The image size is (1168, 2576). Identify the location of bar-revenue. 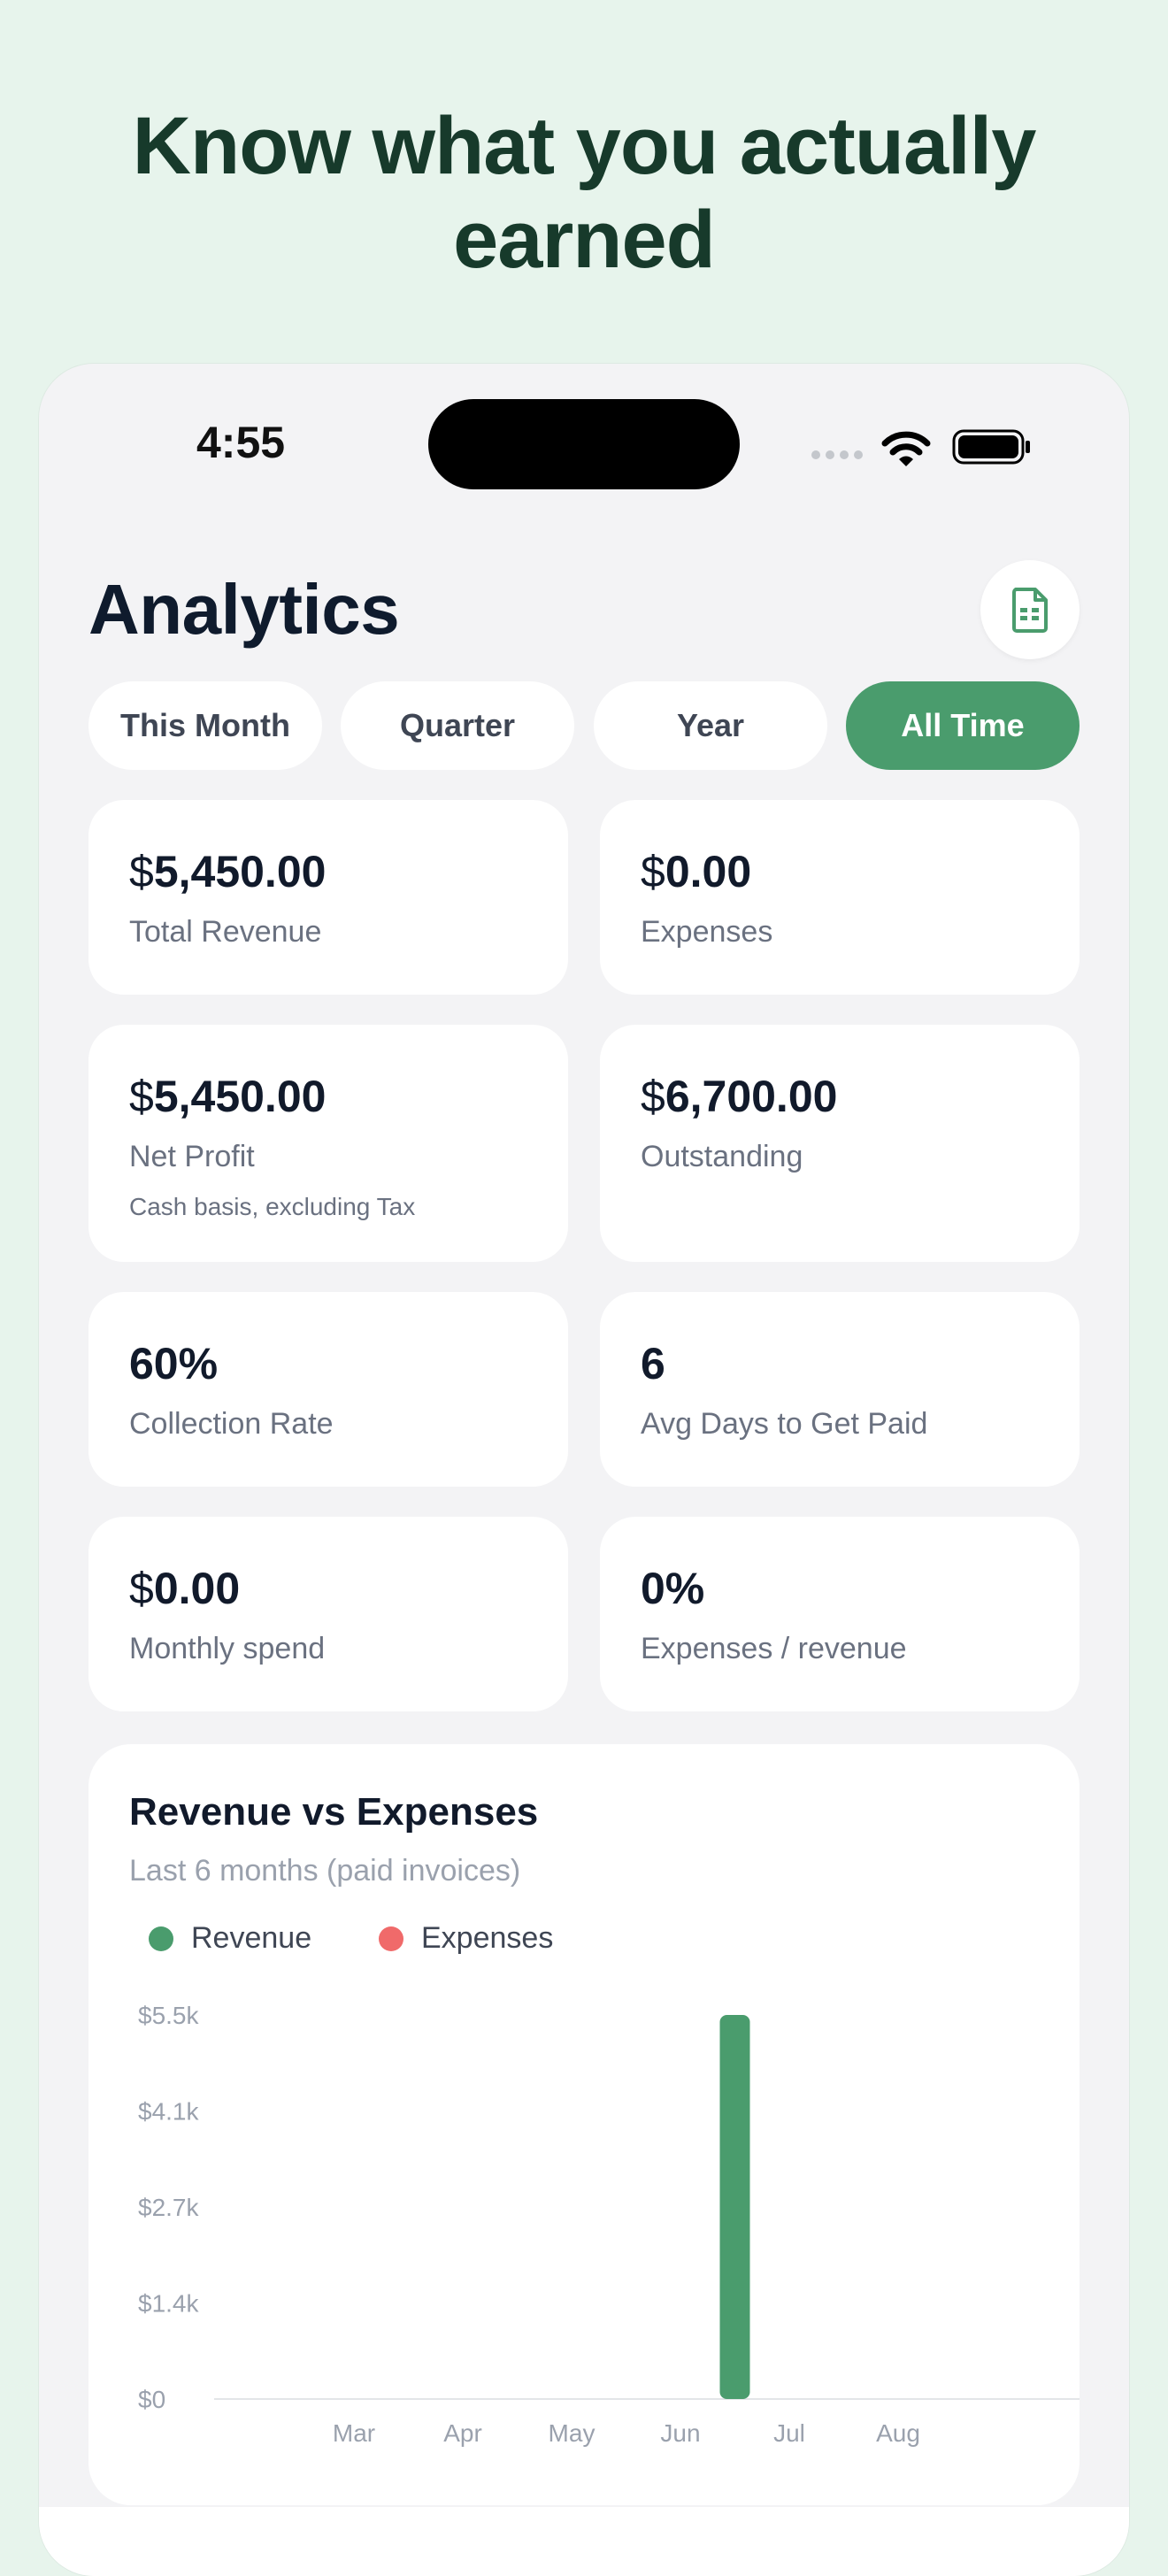
(734, 2207).